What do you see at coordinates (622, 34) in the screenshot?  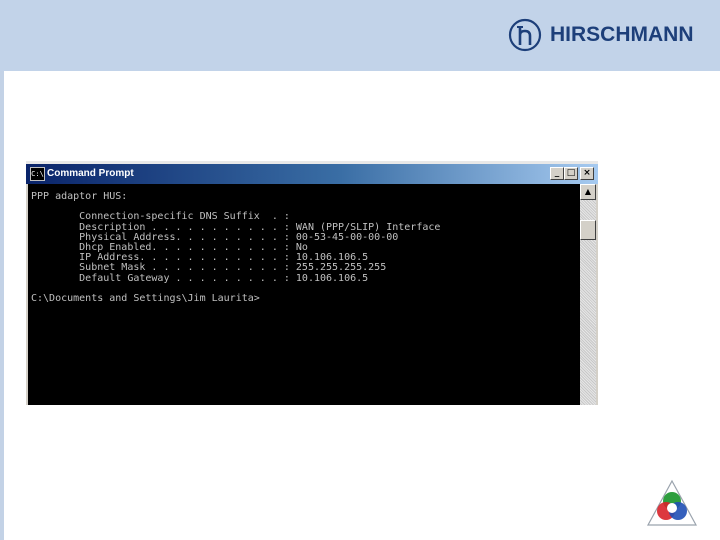 I see `brand-name: HIRSCHMANN` at bounding box center [622, 34].